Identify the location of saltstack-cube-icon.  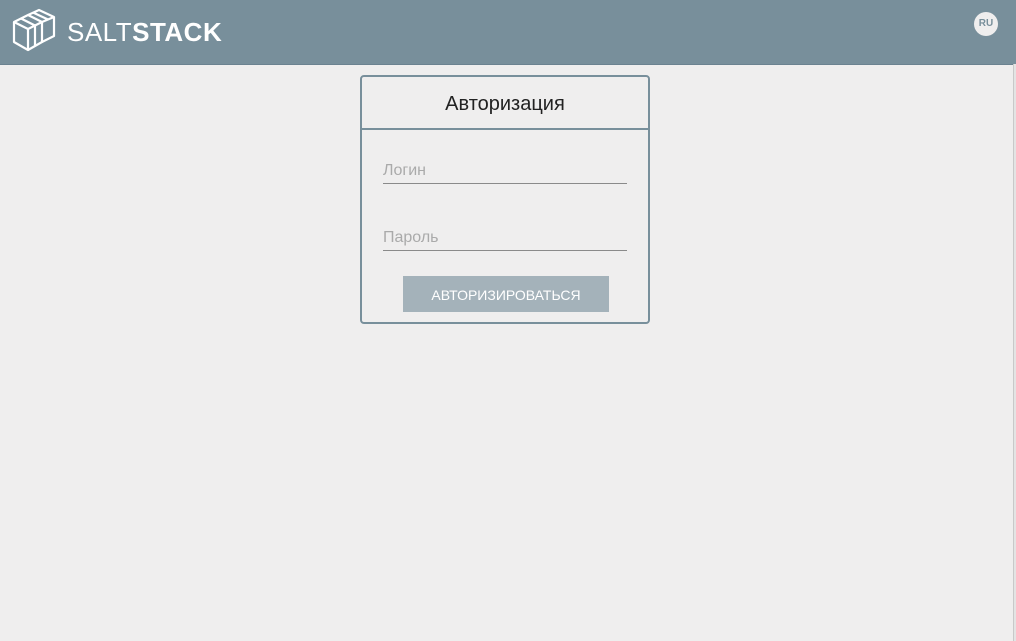
(34, 30).